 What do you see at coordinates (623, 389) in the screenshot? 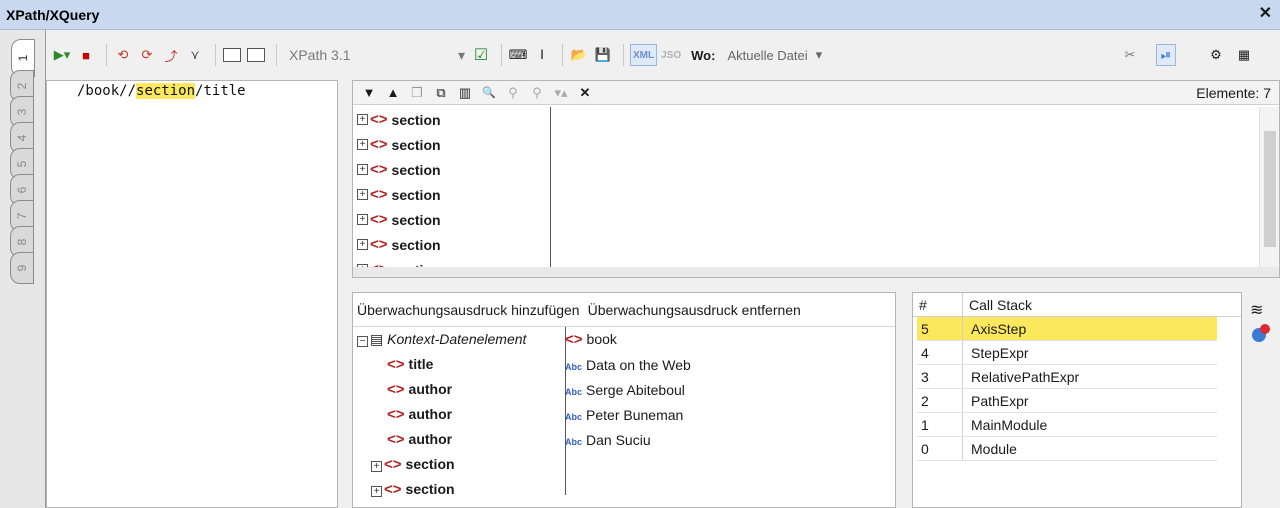
I see `watch-row: <> author Abc Serge Abiteboul` at bounding box center [623, 389].